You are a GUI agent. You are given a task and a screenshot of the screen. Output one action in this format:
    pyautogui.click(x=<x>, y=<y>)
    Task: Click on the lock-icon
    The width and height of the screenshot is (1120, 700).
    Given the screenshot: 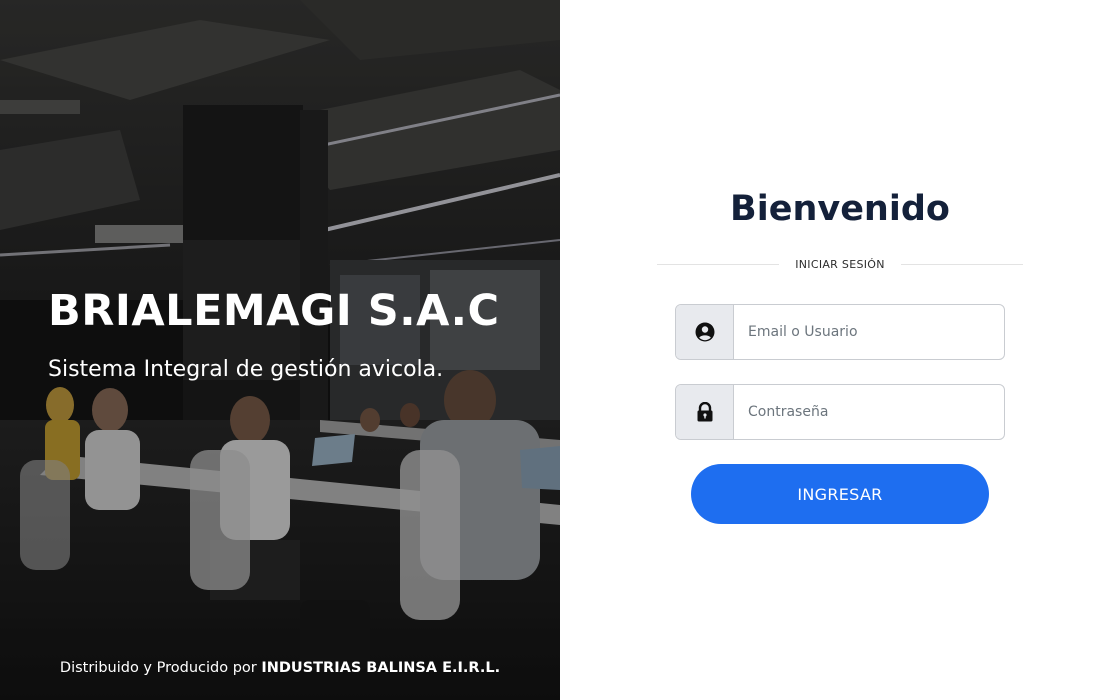 What is the action you would take?
    pyautogui.click(x=704, y=412)
    